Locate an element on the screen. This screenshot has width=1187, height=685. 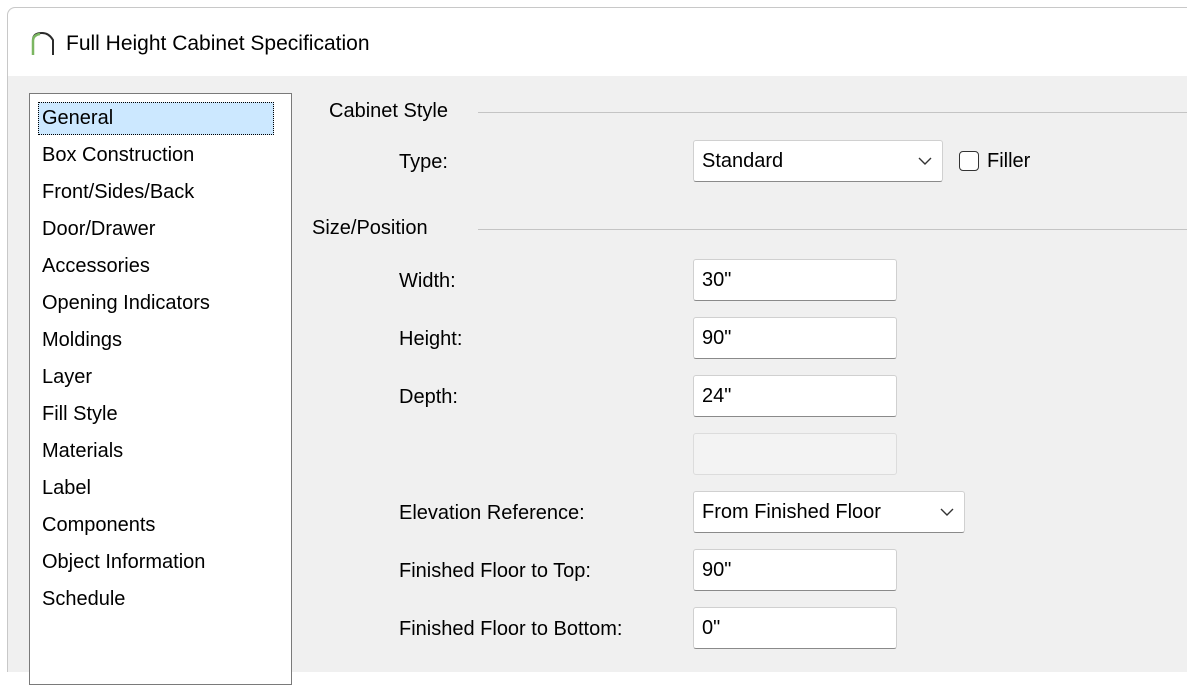
nav-item-label: Label is located at coordinates (66, 488).